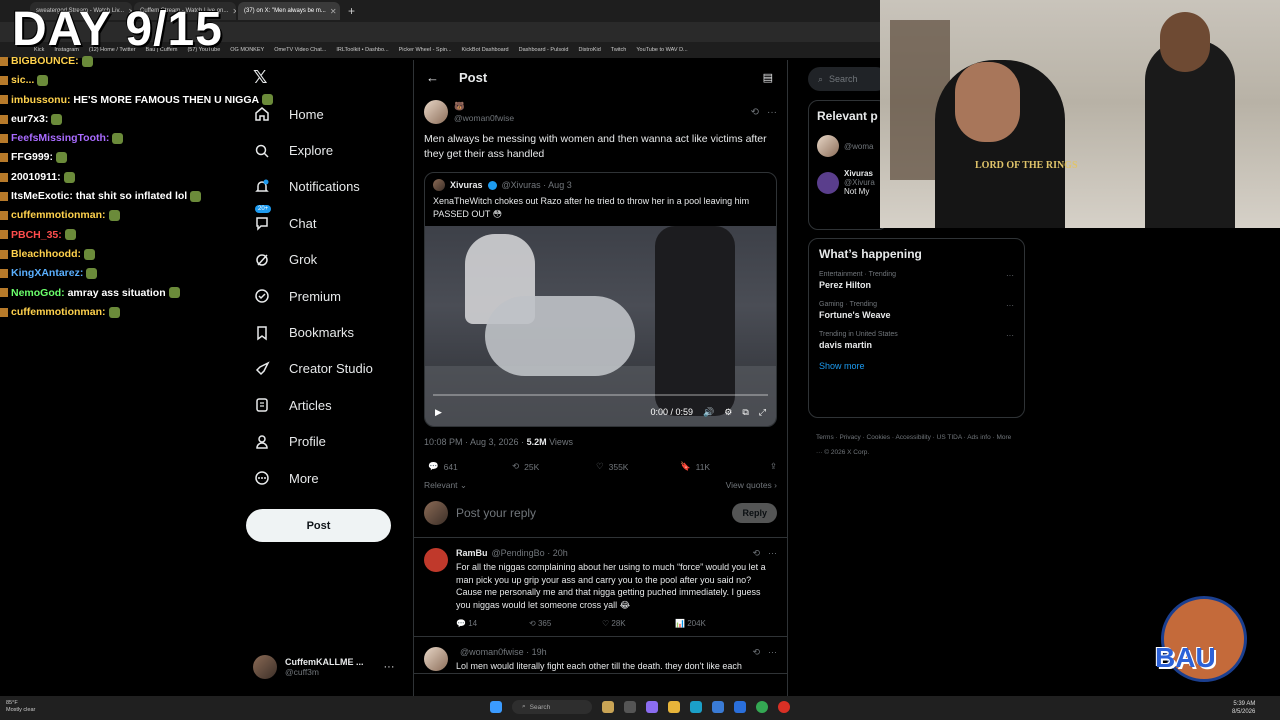 The width and height of the screenshot is (1280, 720). What do you see at coordinates (262, 151) in the screenshot?
I see `search-icon` at bounding box center [262, 151].